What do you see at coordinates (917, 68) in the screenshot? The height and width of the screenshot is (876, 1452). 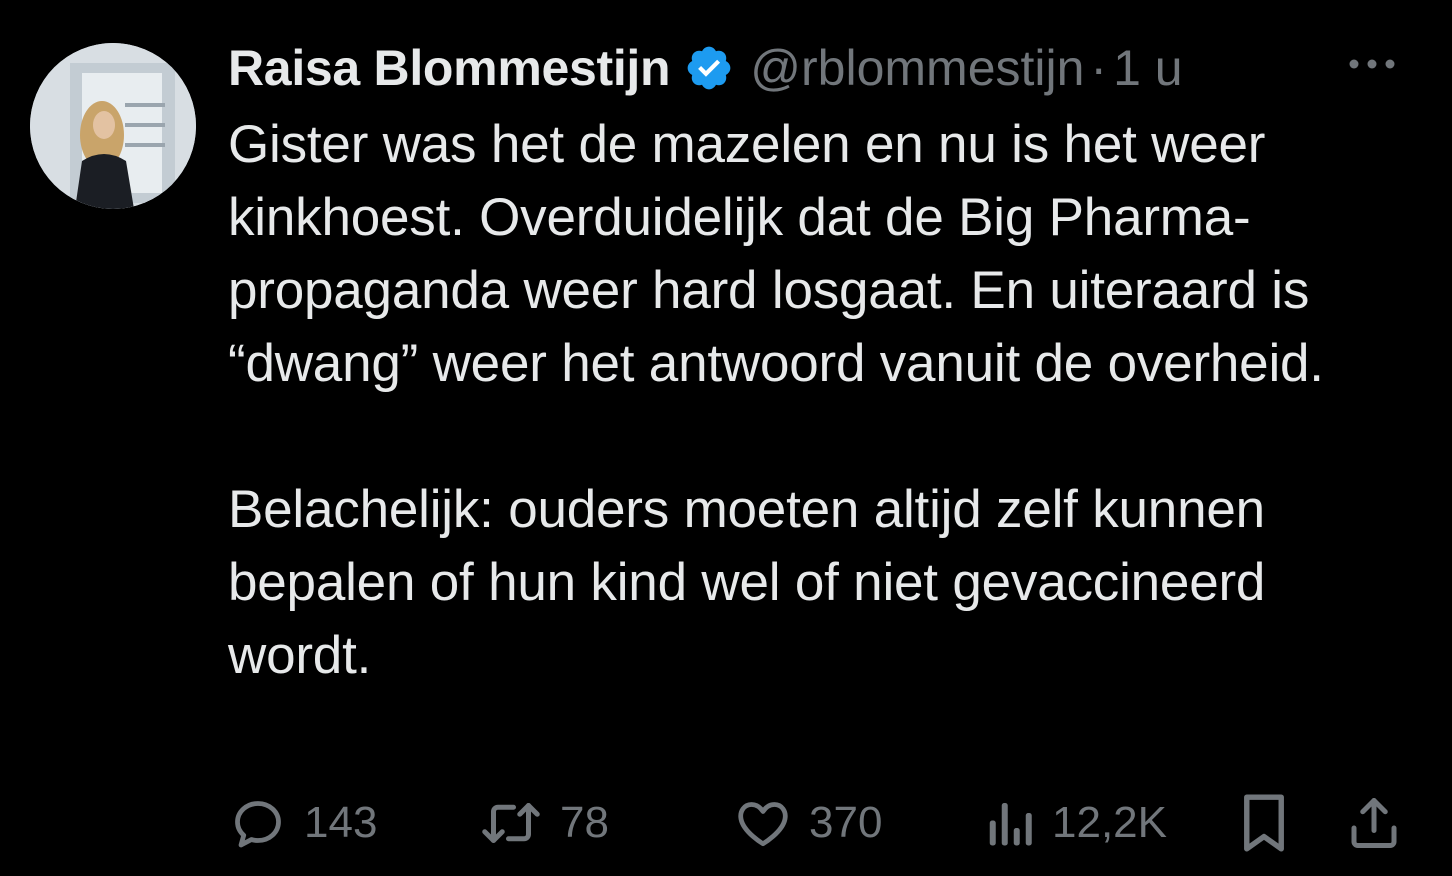 I see `author-handle: @rblommestijn` at bounding box center [917, 68].